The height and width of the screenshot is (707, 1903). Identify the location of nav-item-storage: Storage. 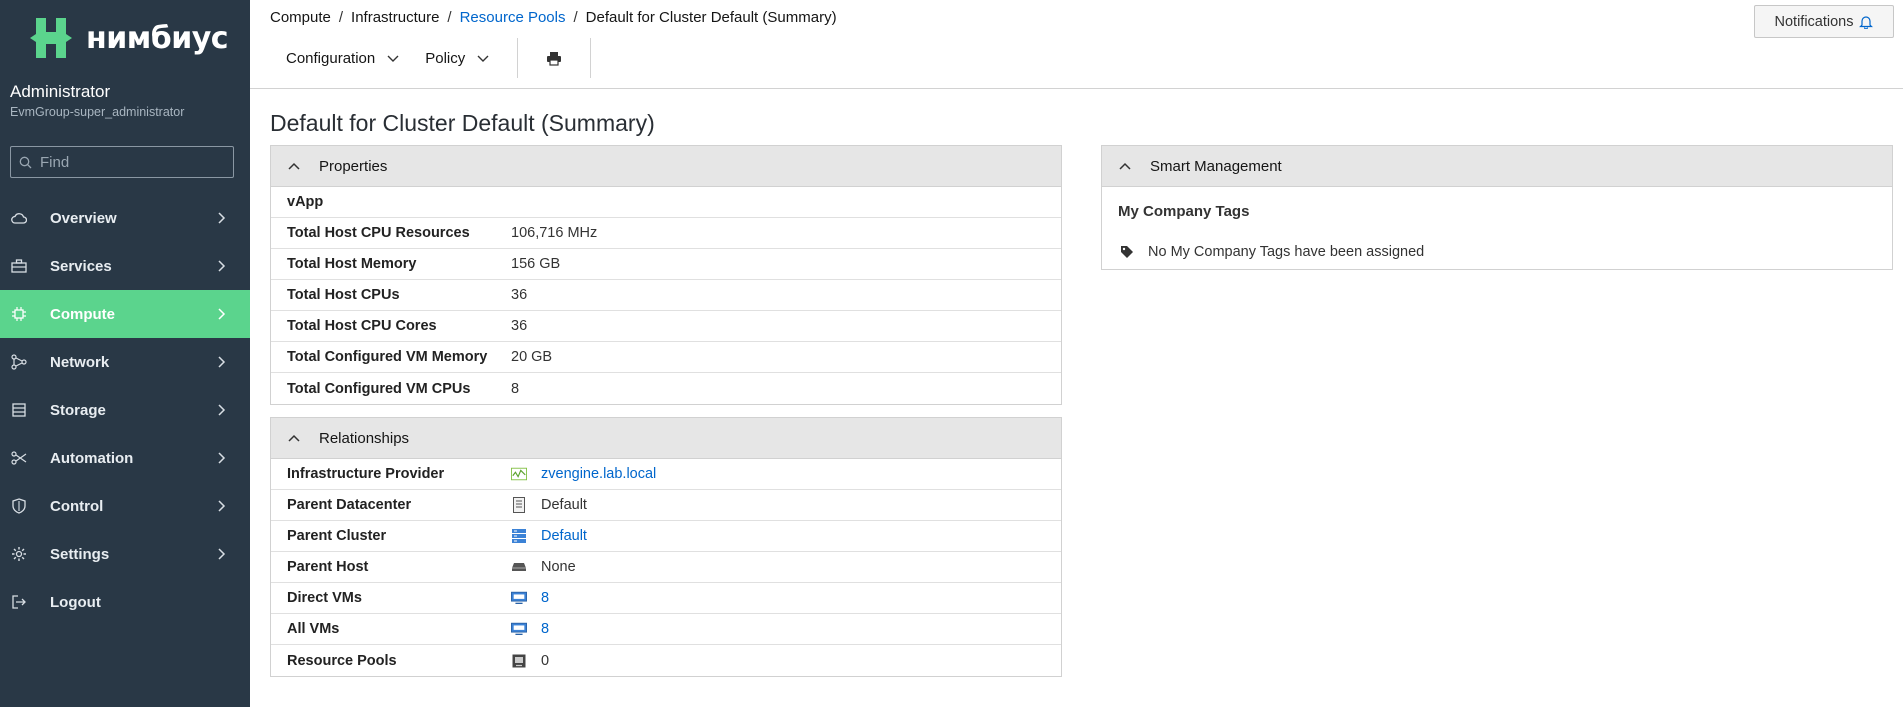
(125, 410).